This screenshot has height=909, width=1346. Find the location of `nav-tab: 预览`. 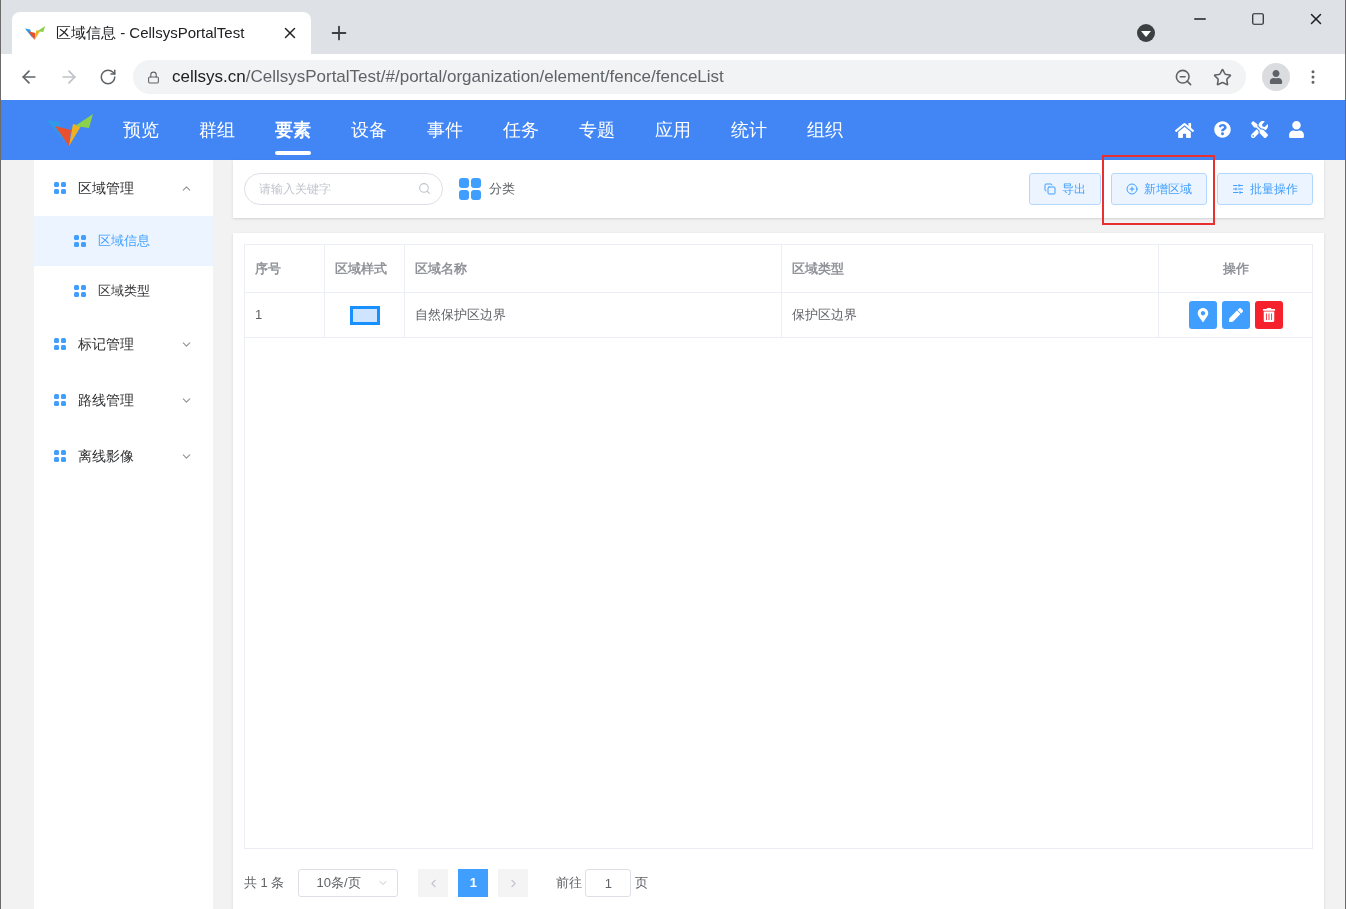

nav-tab: 预览 is located at coordinates (141, 130).